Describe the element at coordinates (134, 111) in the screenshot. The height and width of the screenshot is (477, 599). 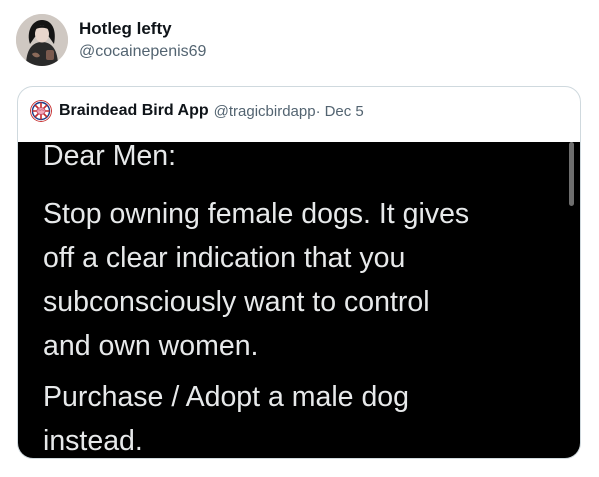
I see `quoted-display-name: Braindead Bird App` at that location.